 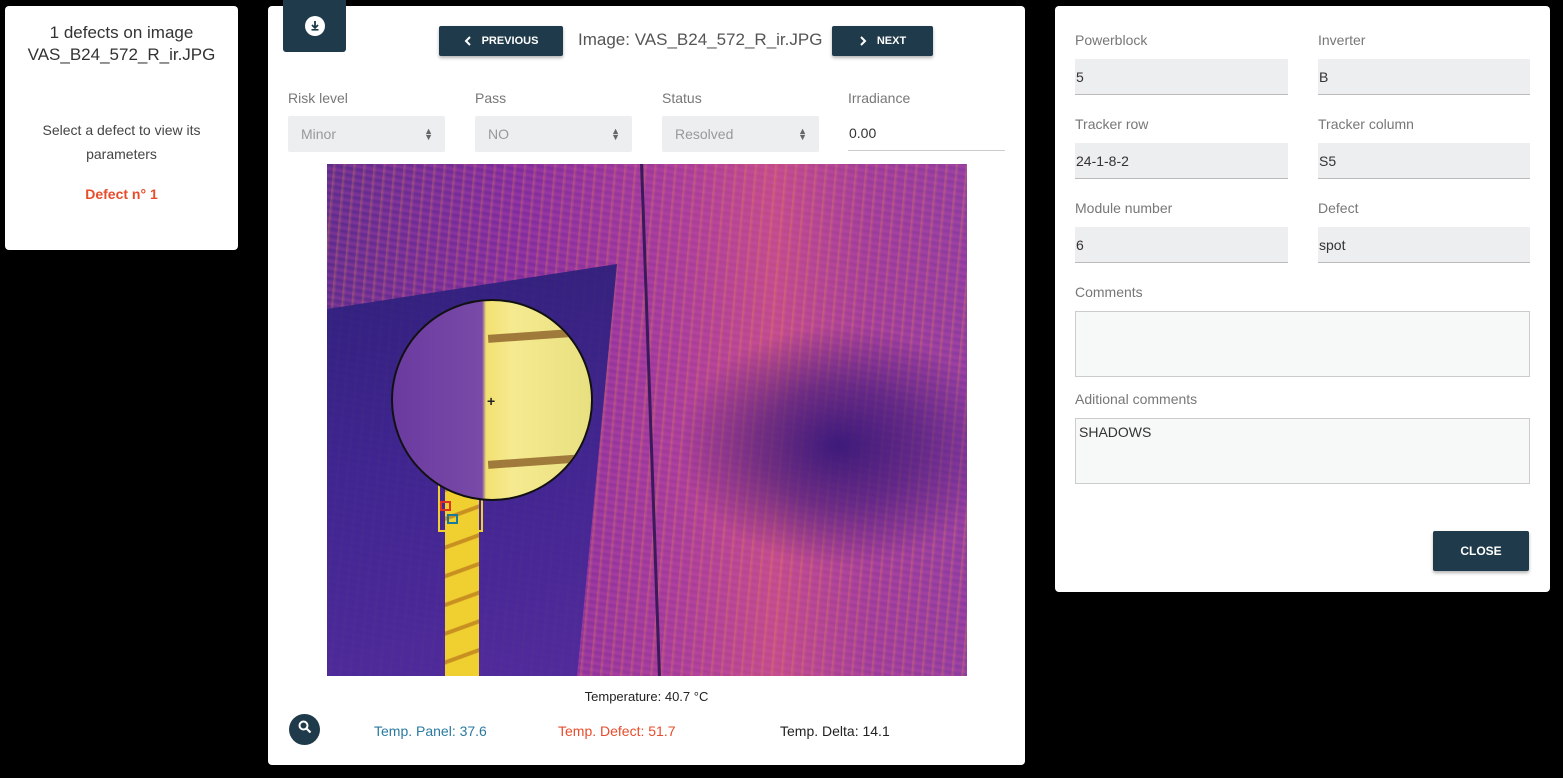 I want to click on zoom-button, so click(x=304, y=729).